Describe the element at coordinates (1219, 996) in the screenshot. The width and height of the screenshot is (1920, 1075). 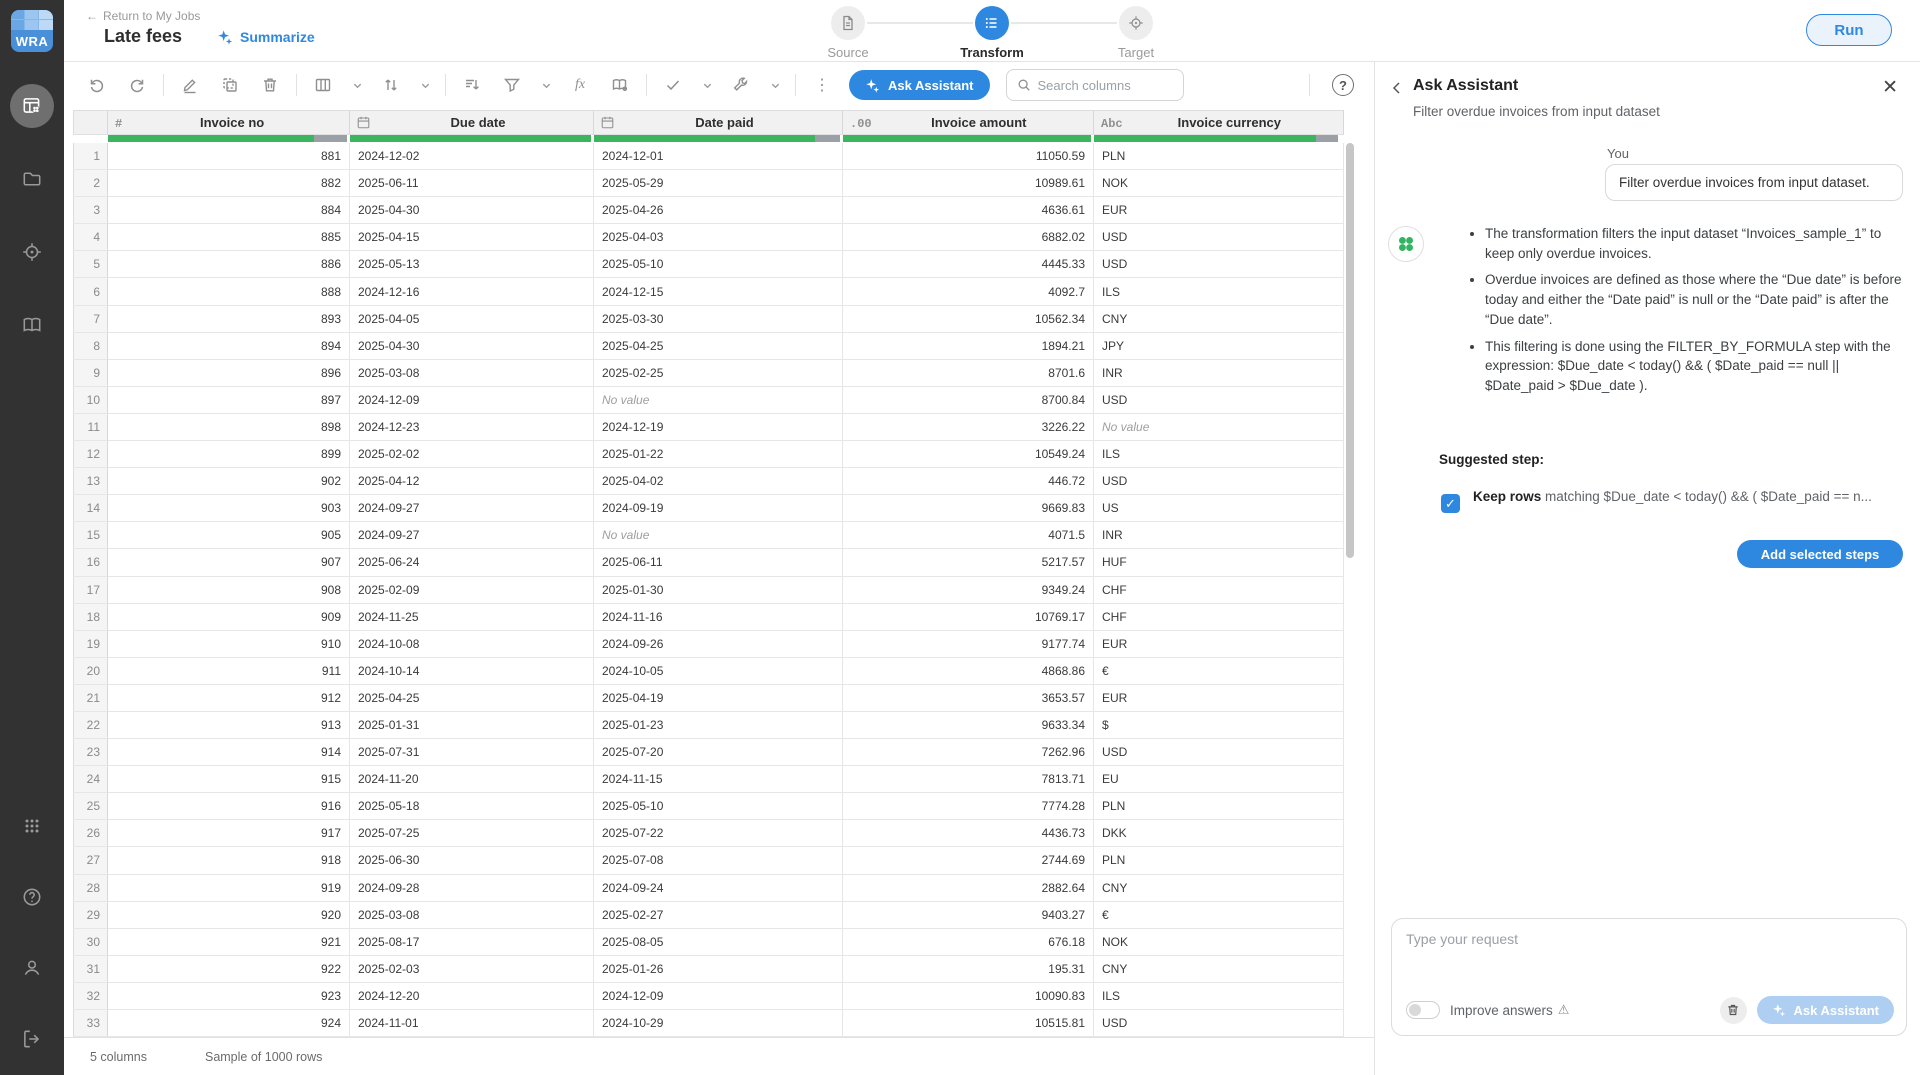
I see `table-cell: ILS` at that location.